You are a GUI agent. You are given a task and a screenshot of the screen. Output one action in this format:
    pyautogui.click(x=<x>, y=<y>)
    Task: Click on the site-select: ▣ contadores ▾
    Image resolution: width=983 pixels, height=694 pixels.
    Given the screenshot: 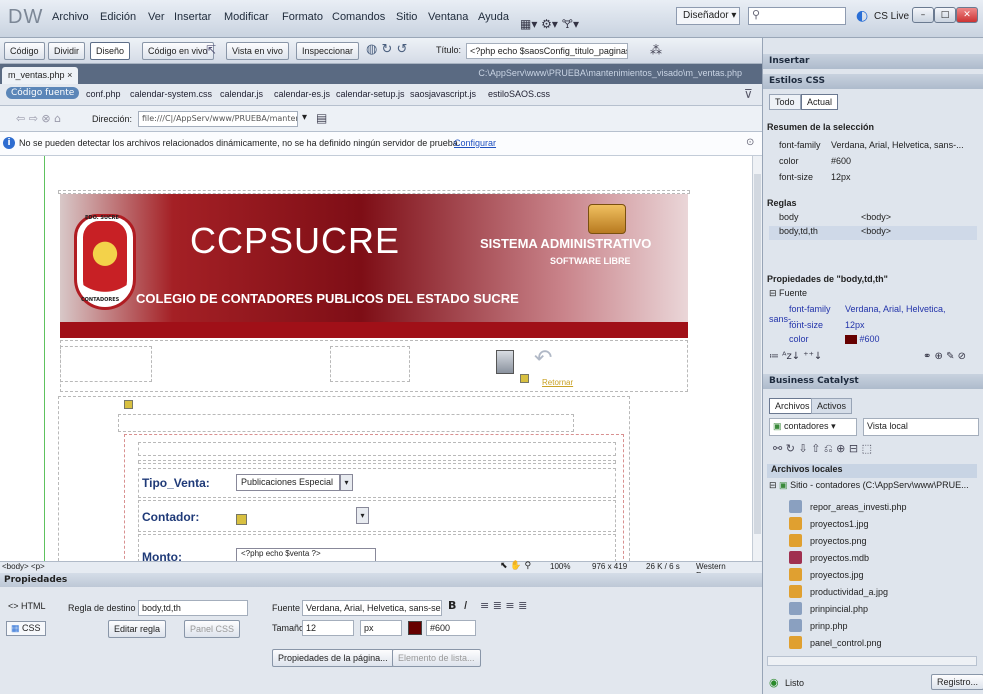 What is the action you would take?
    pyautogui.click(x=813, y=427)
    